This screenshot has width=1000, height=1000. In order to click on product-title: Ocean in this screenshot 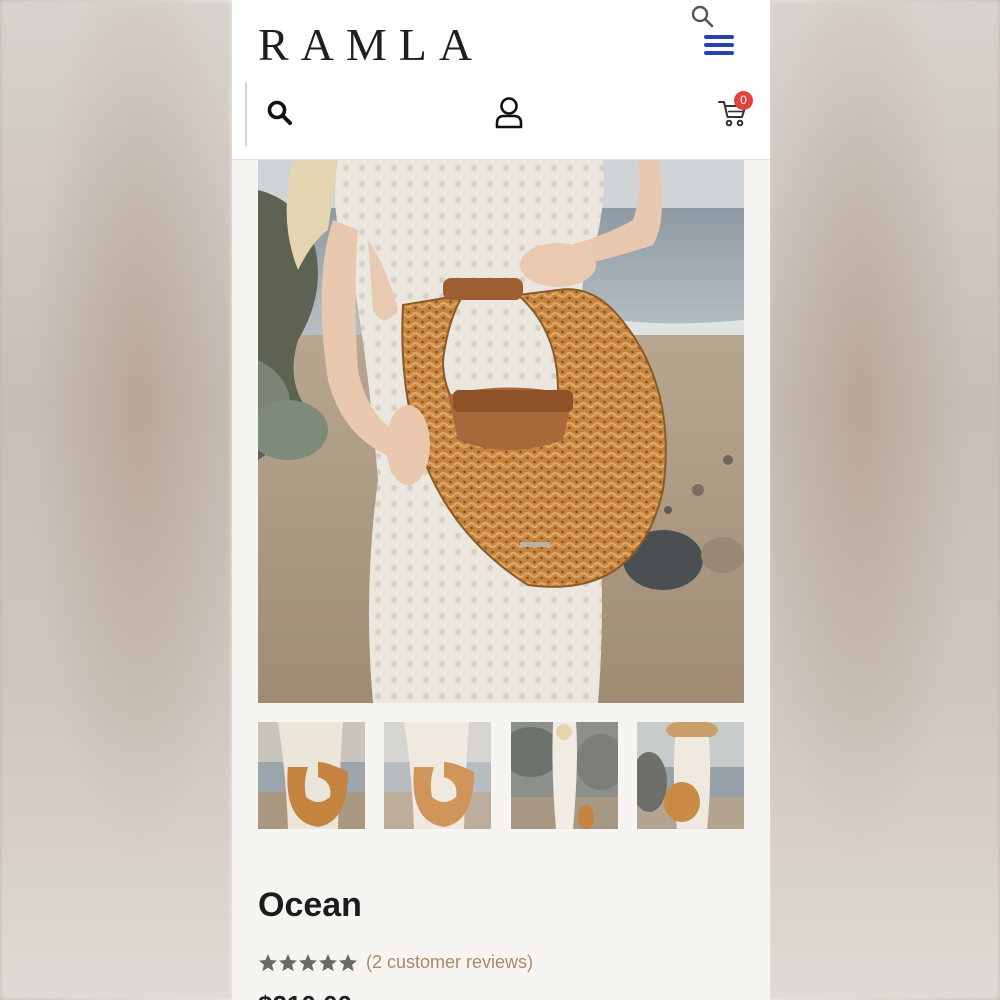, I will do `click(310, 905)`.